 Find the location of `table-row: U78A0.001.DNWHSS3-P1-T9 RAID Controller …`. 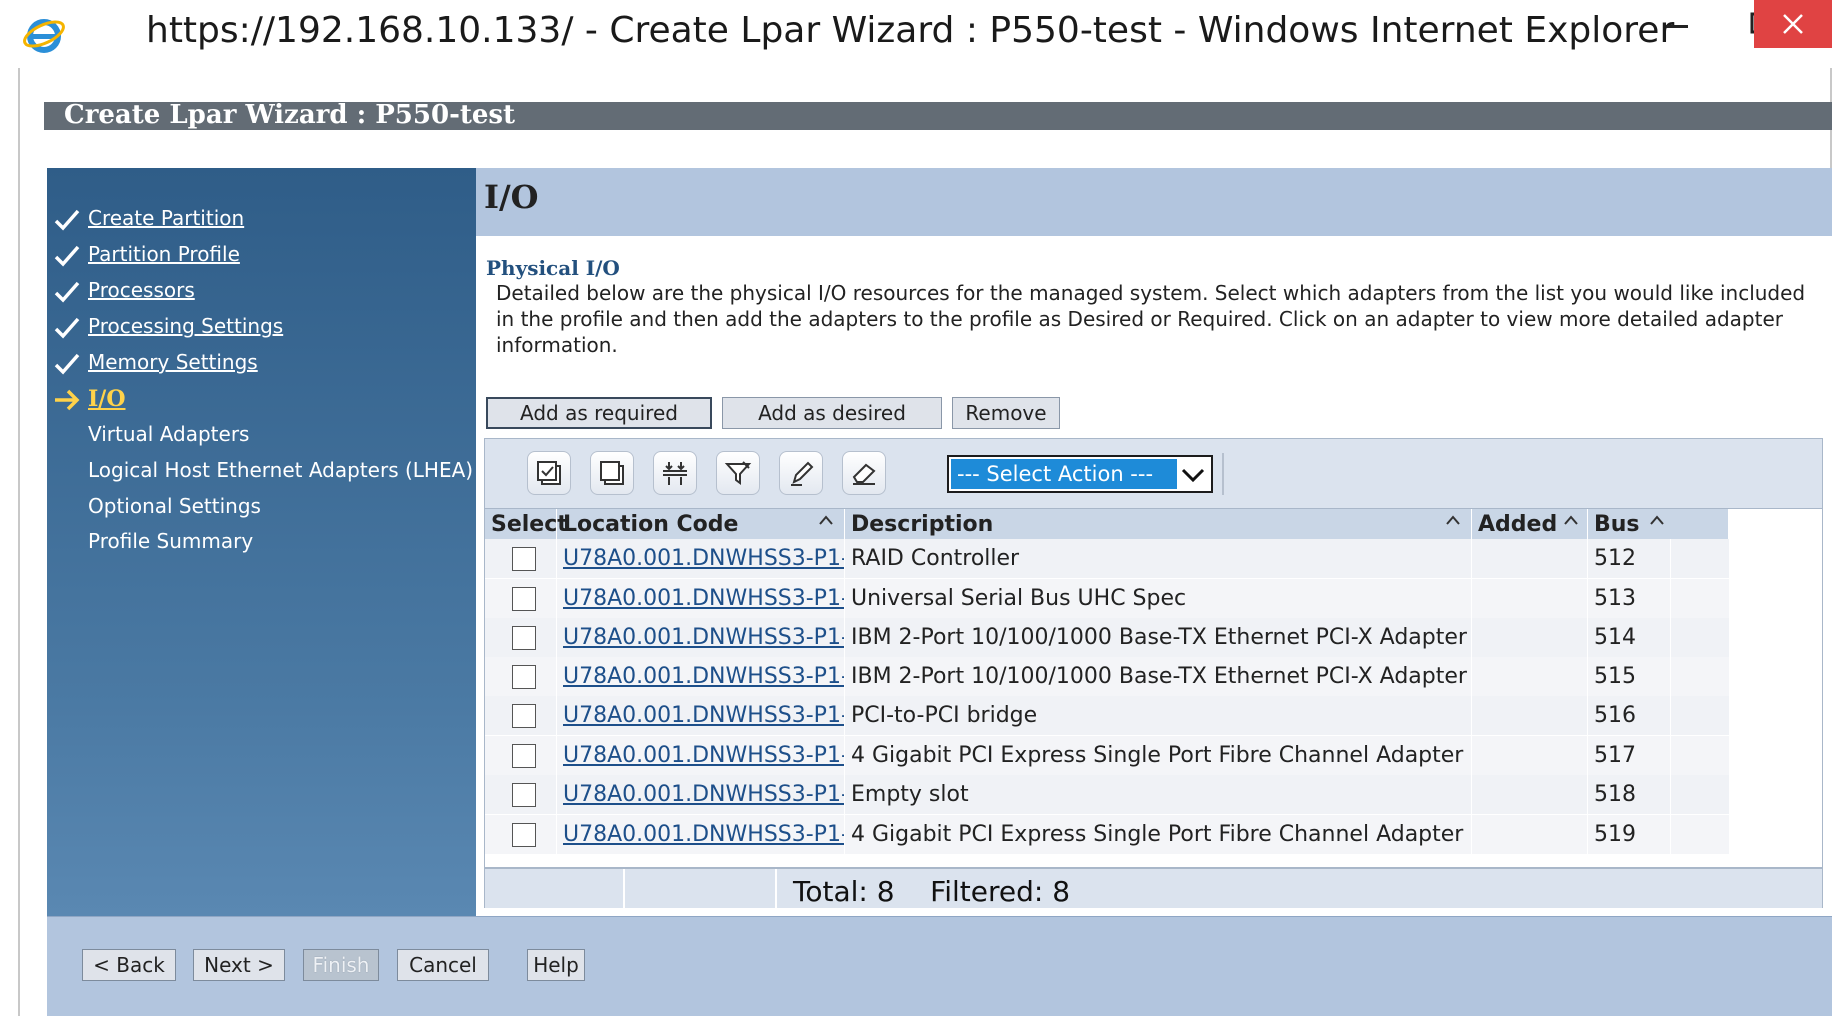

table-row: U78A0.001.DNWHSS3-P1-T9 RAID Controller … is located at coordinates (1107, 559).